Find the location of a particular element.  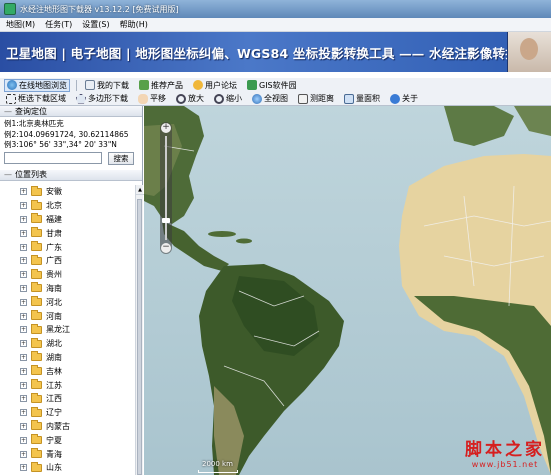

zoom-control: + − is located at coordinates (166, 188).